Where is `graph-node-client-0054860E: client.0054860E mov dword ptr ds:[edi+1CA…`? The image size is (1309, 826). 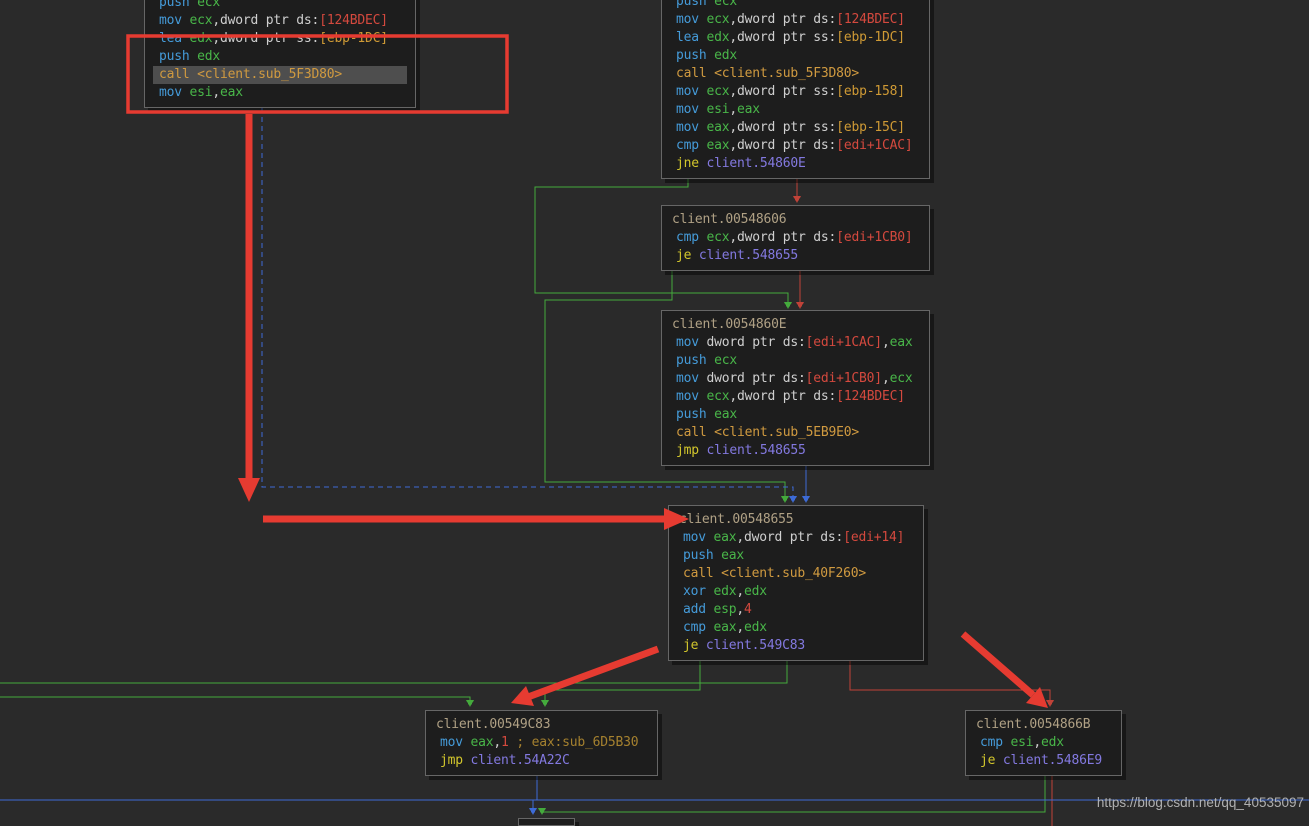 graph-node-client-0054860E: client.0054860E mov dword ptr ds:[edi+1CA… is located at coordinates (795, 388).